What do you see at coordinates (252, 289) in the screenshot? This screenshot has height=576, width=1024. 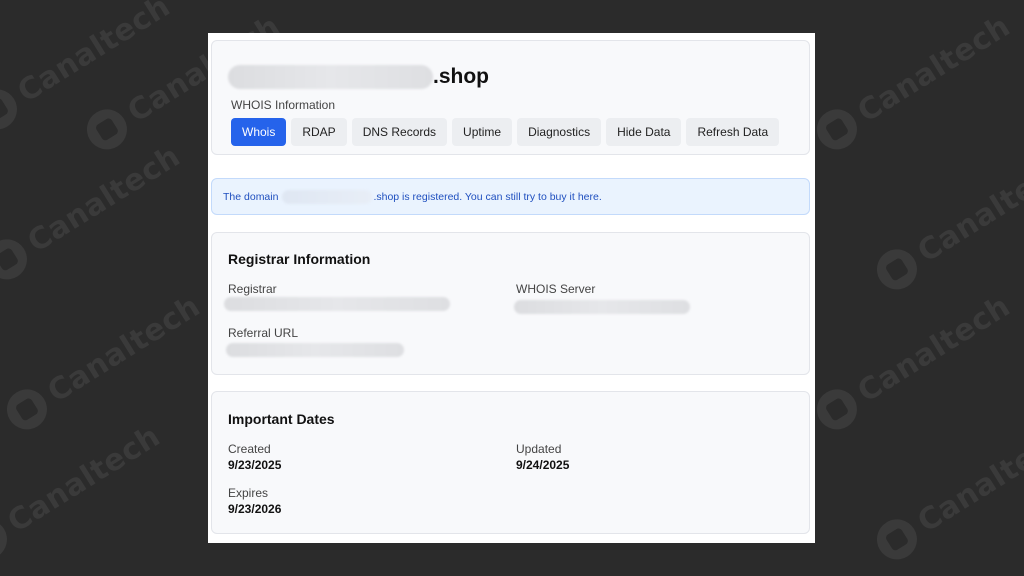 I see `registrar-label: Registrar` at bounding box center [252, 289].